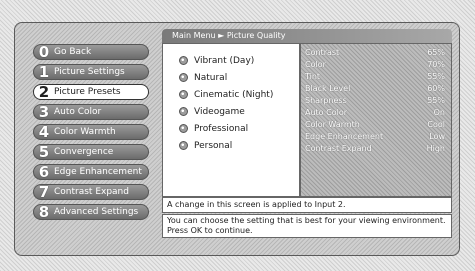  I want to click on preset-option-label: Vibrant (Day), so click(224, 60).